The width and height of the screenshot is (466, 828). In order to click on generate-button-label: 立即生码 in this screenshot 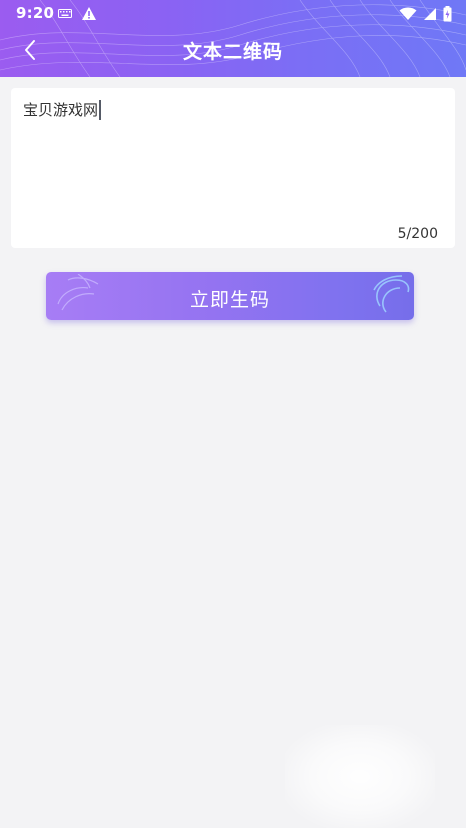, I will do `click(229, 300)`.